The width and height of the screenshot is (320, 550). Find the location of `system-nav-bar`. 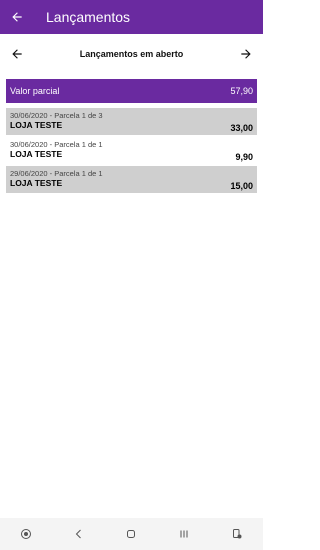

system-nav-bar is located at coordinates (131, 534).